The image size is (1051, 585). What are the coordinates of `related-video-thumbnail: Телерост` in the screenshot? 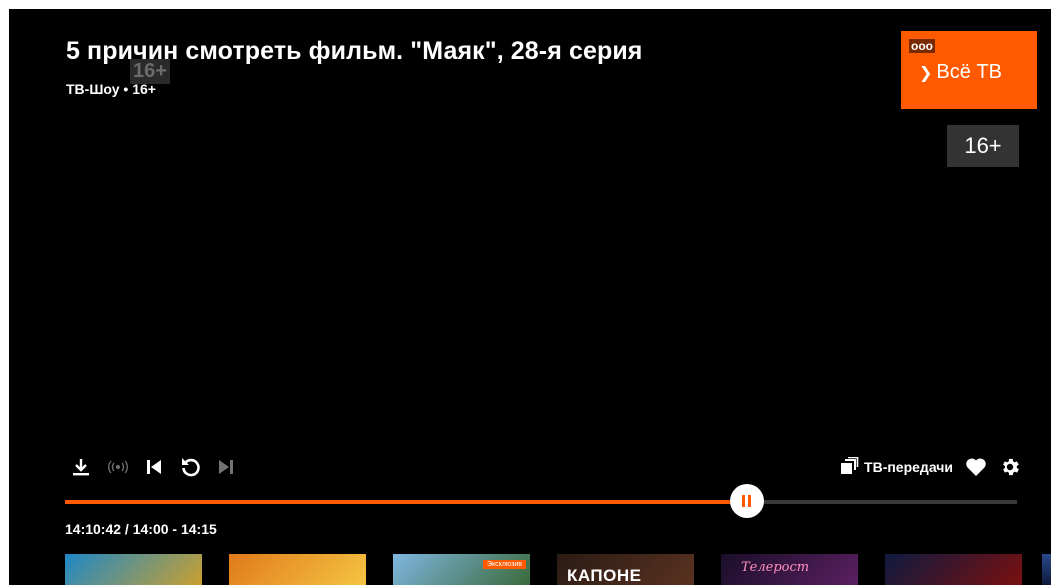 It's located at (789, 569).